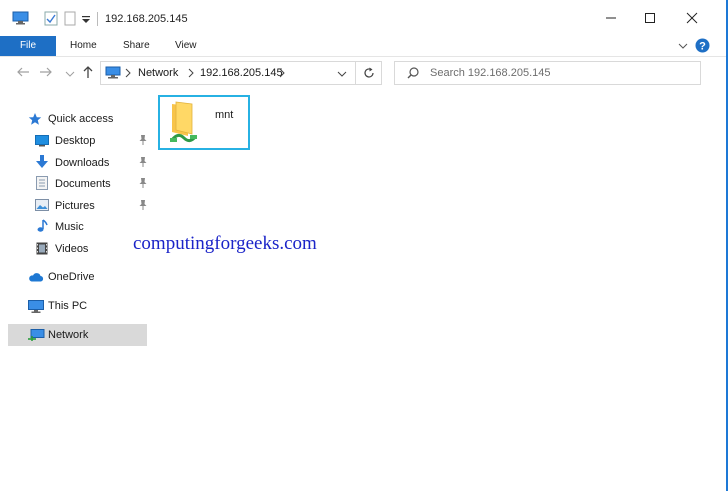 Image resolution: width=728 pixels, height=491 pixels. Describe the element at coordinates (184, 124) in the screenshot. I see `shared-folder-icon` at that location.